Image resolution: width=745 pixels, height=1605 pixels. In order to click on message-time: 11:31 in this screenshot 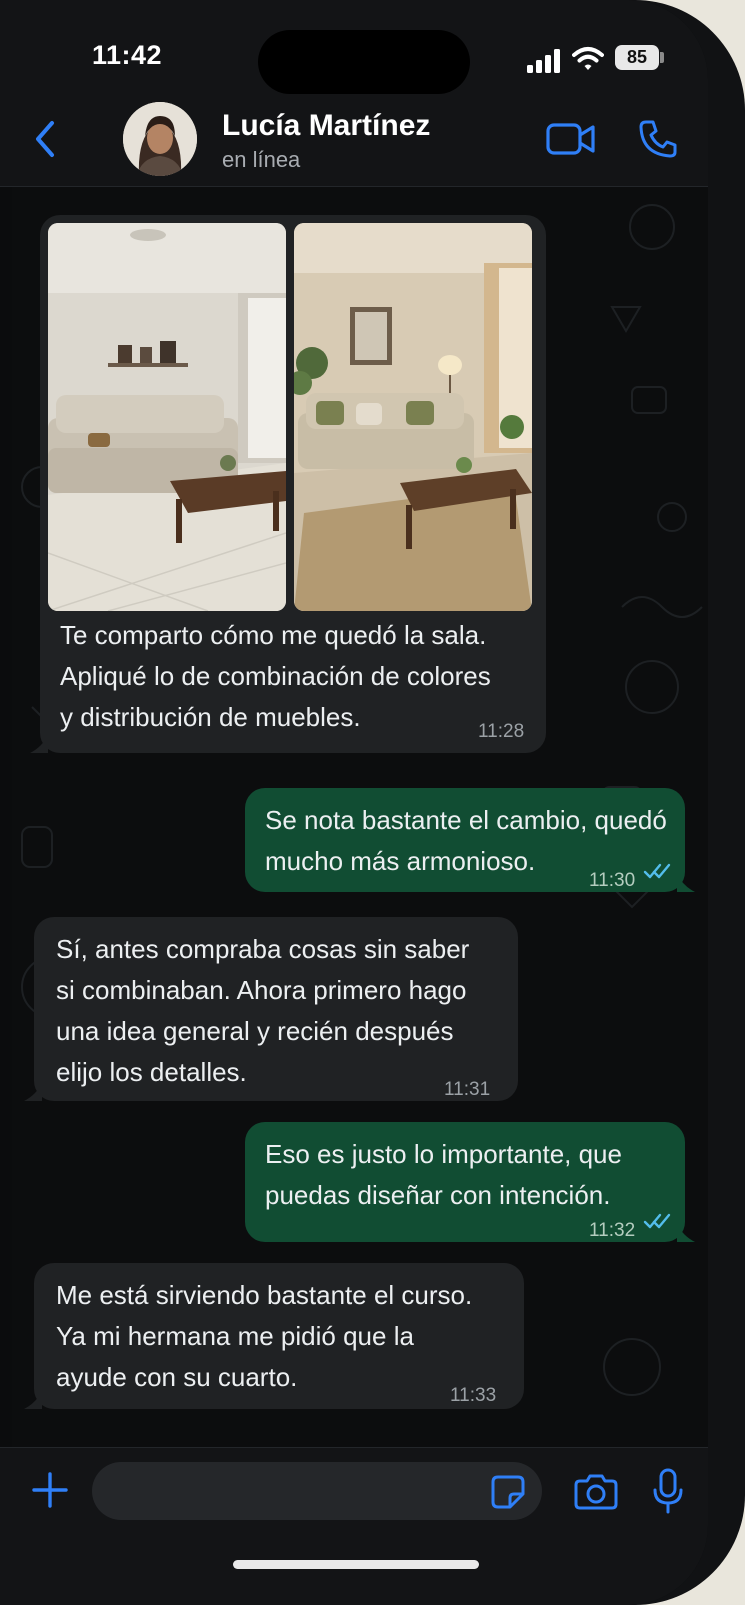, I will do `click(467, 1089)`.